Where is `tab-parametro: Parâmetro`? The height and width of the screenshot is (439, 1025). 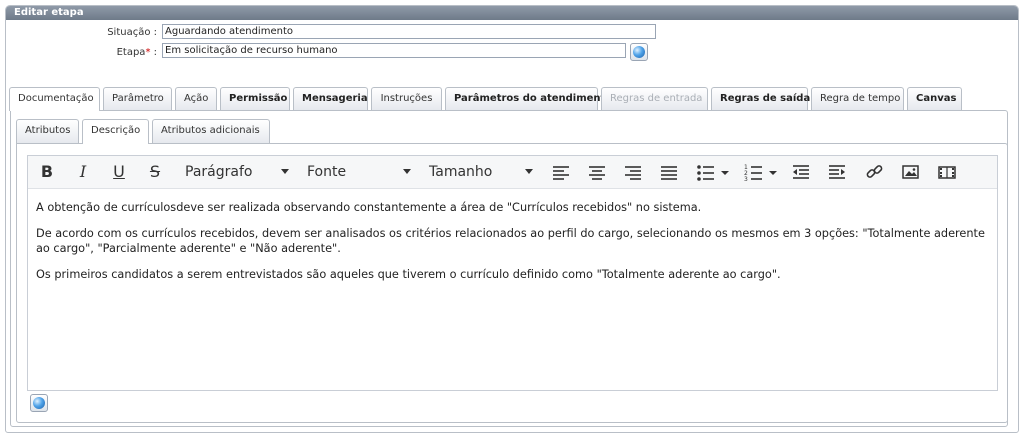 tab-parametro: Parâmetro is located at coordinates (137, 98).